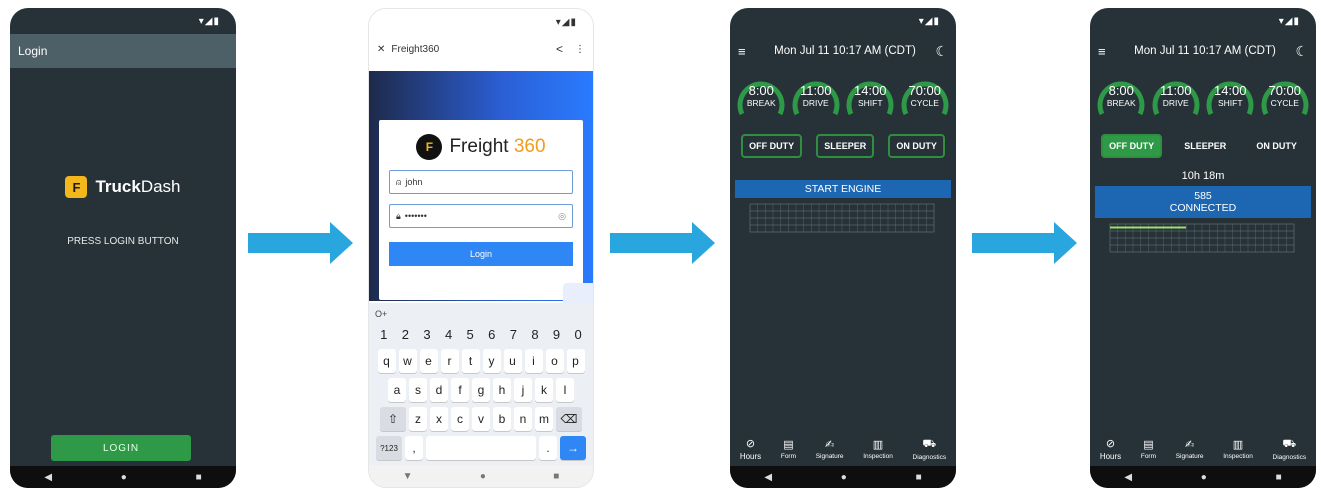 The width and height of the screenshot is (1321, 493). I want to click on key-o: o, so click(554, 361).